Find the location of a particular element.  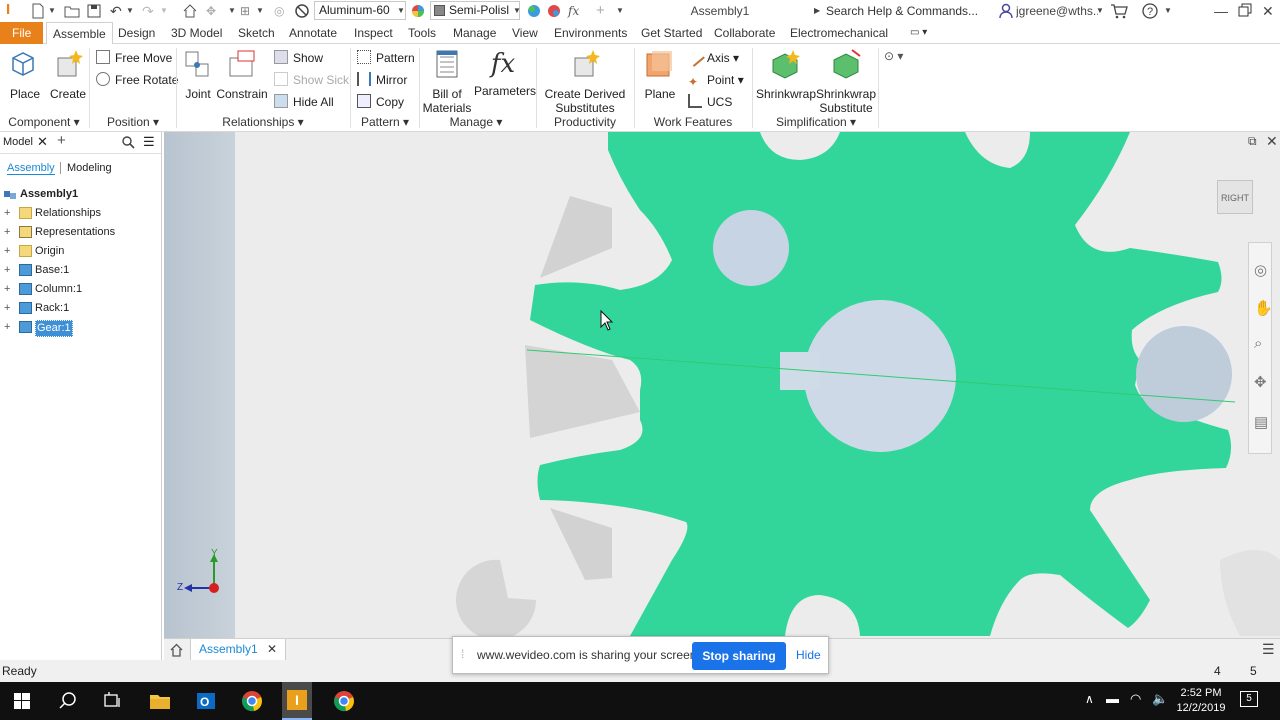

tab-get-started: Get Started is located at coordinates (671, 33).